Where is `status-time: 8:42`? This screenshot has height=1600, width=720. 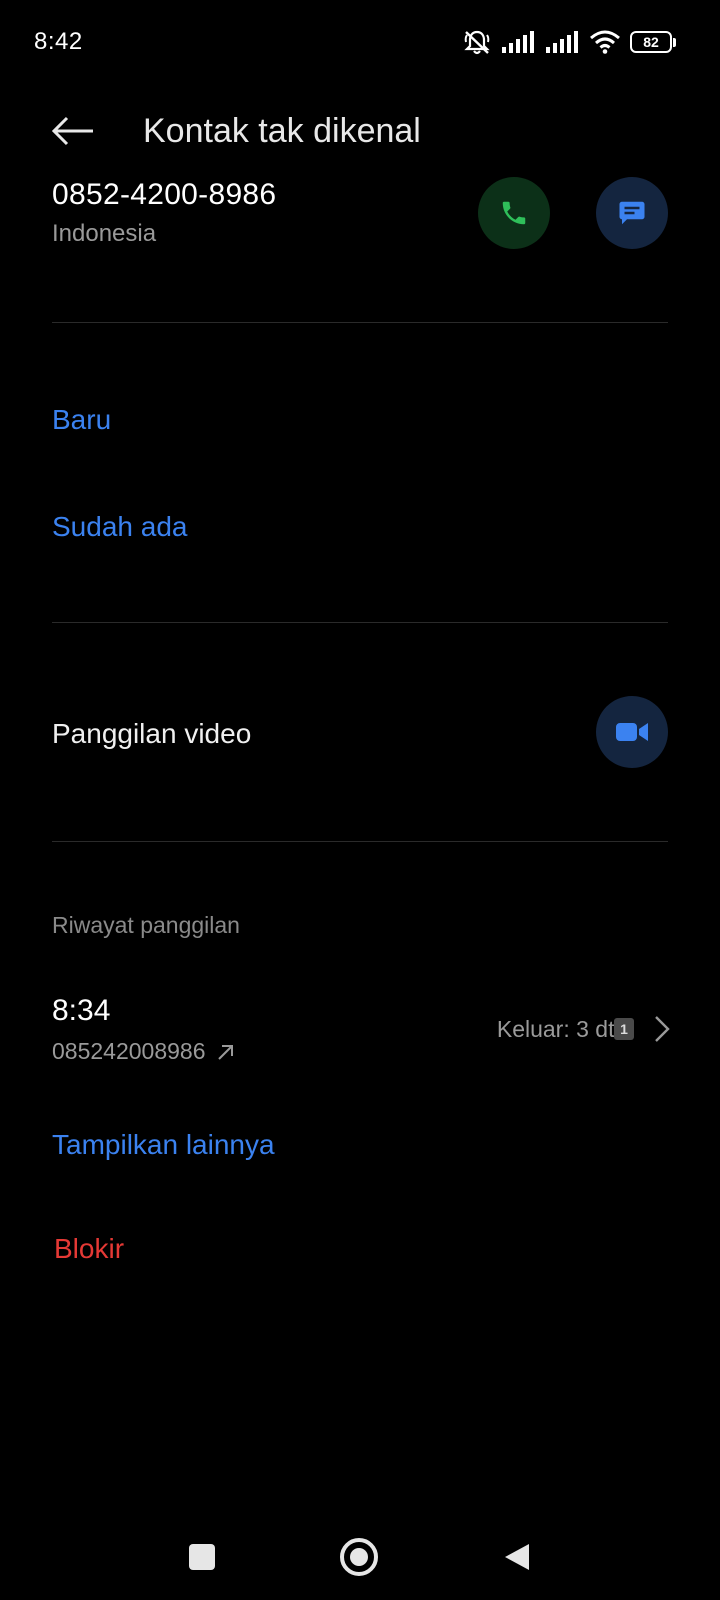 status-time: 8:42 is located at coordinates (58, 41).